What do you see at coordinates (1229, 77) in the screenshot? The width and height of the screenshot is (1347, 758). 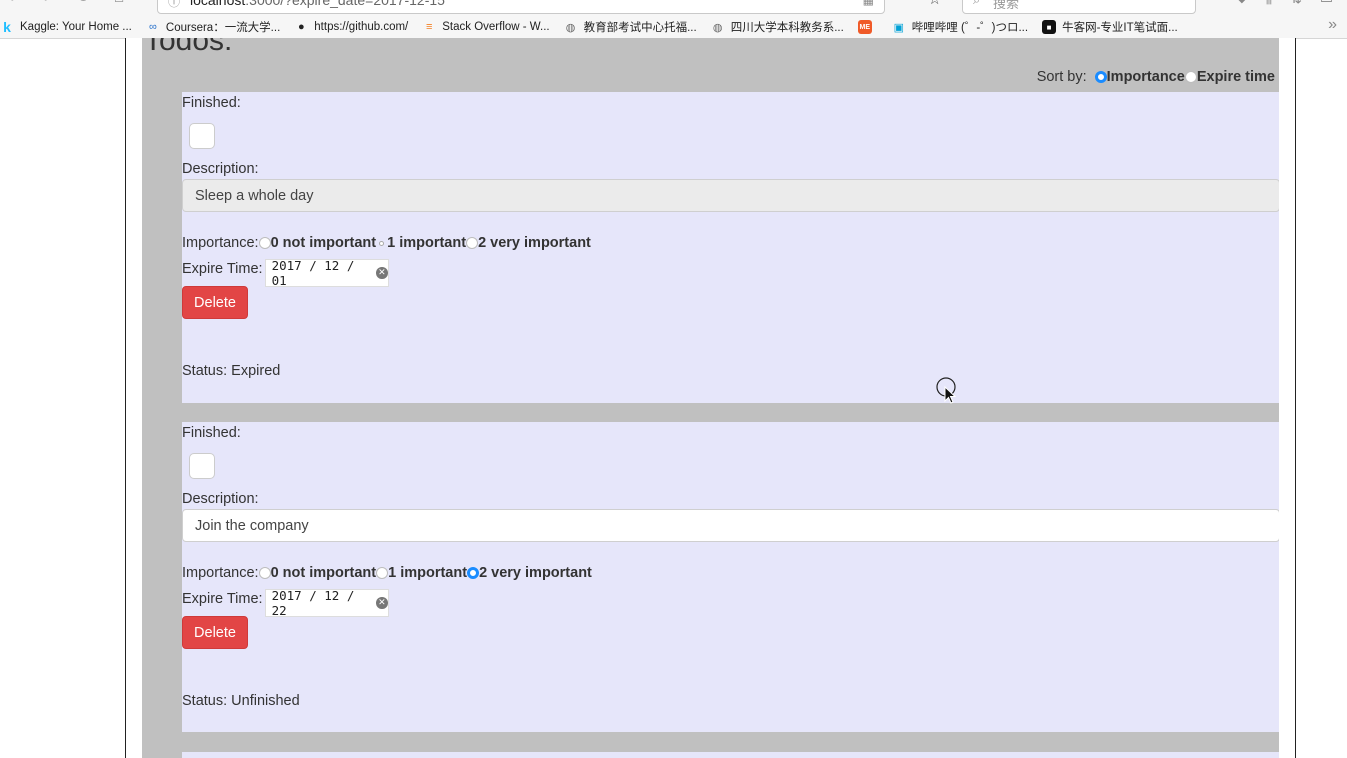 I see `sort-option-expire-time: Expire time` at bounding box center [1229, 77].